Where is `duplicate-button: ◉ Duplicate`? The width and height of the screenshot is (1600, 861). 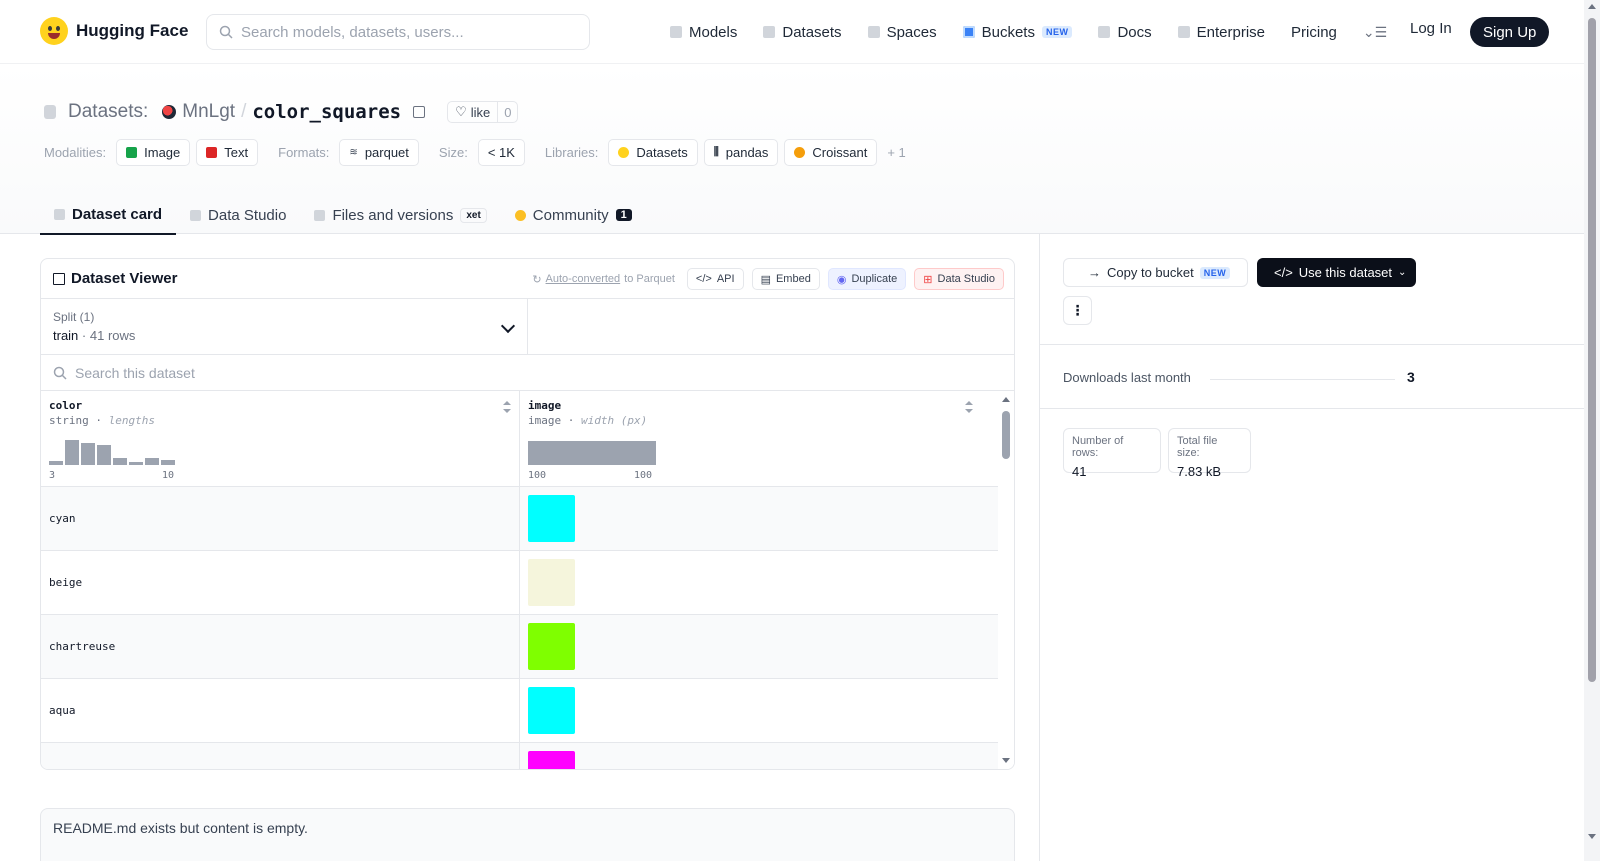 duplicate-button: ◉ Duplicate is located at coordinates (867, 279).